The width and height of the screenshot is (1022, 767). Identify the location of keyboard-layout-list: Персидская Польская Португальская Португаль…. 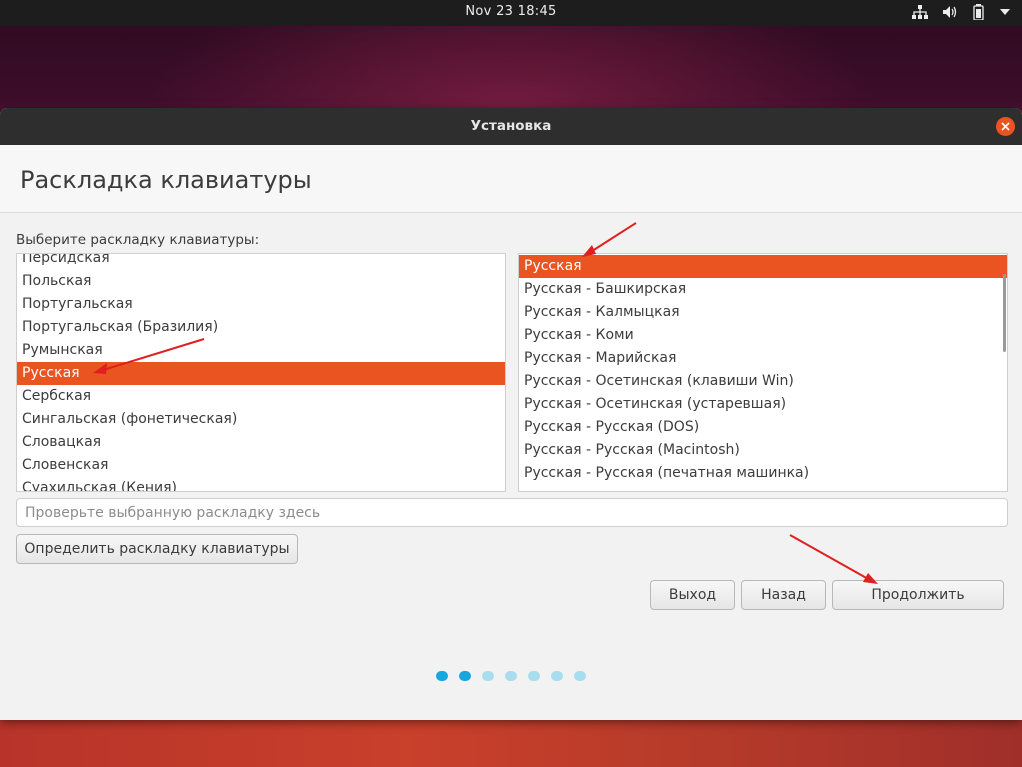
(261, 372).